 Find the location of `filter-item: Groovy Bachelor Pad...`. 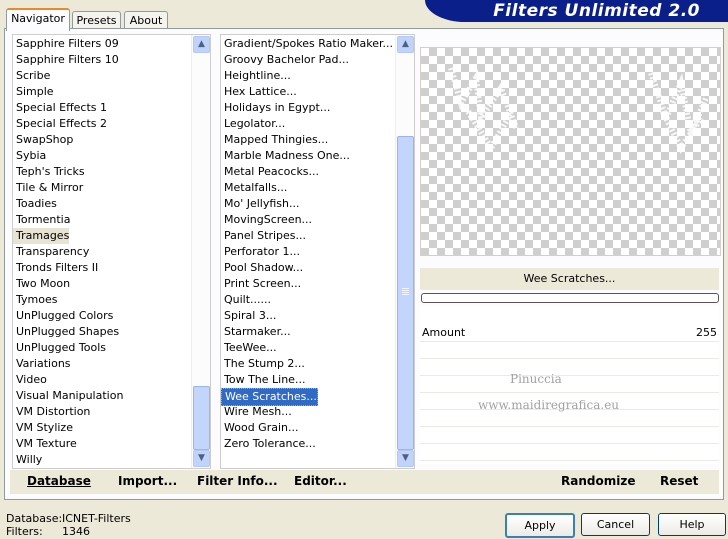

filter-item: Groovy Bachelor Pad... is located at coordinates (285, 60).